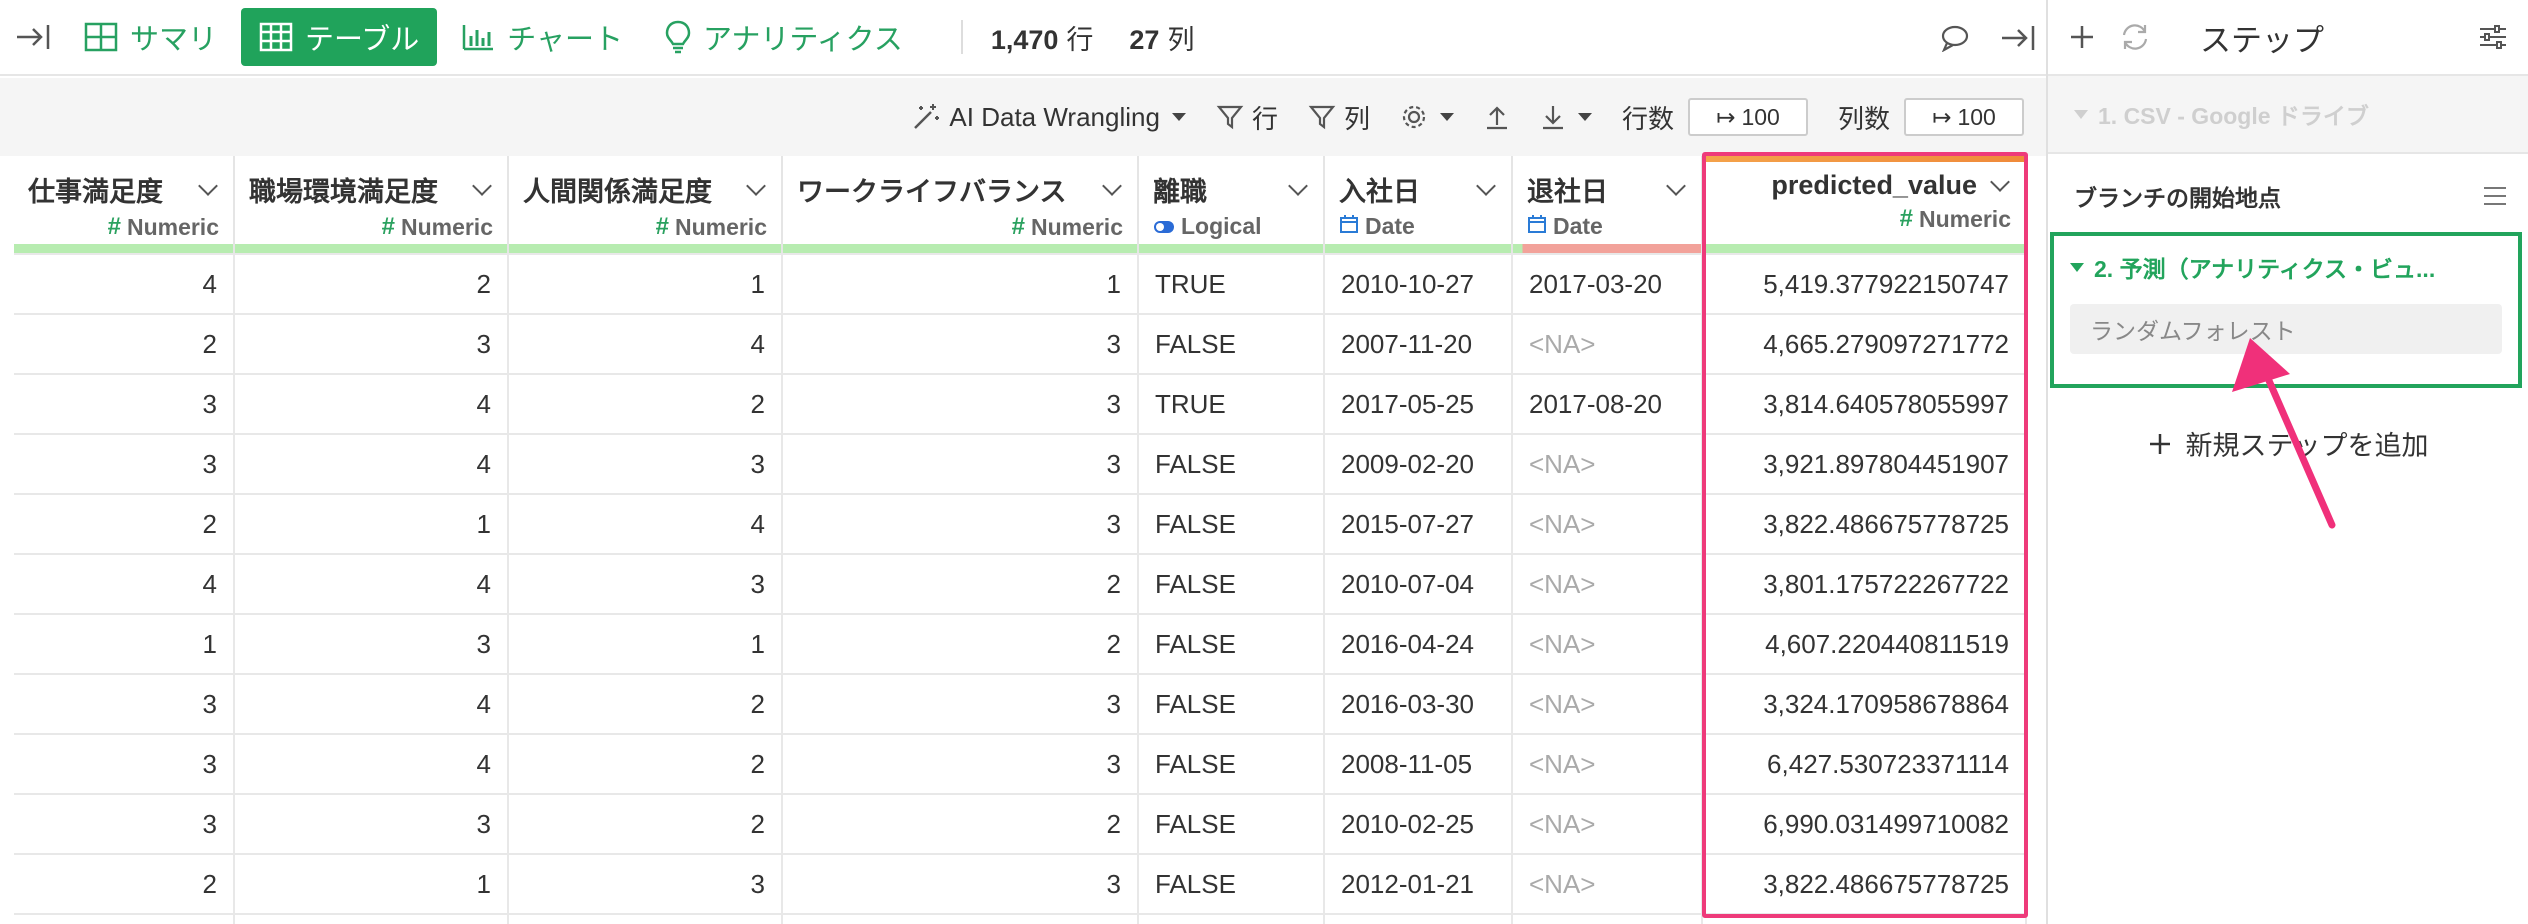 The width and height of the screenshot is (2528, 924). I want to click on table-cell: 3,801.175722267722, so click(1864, 584).